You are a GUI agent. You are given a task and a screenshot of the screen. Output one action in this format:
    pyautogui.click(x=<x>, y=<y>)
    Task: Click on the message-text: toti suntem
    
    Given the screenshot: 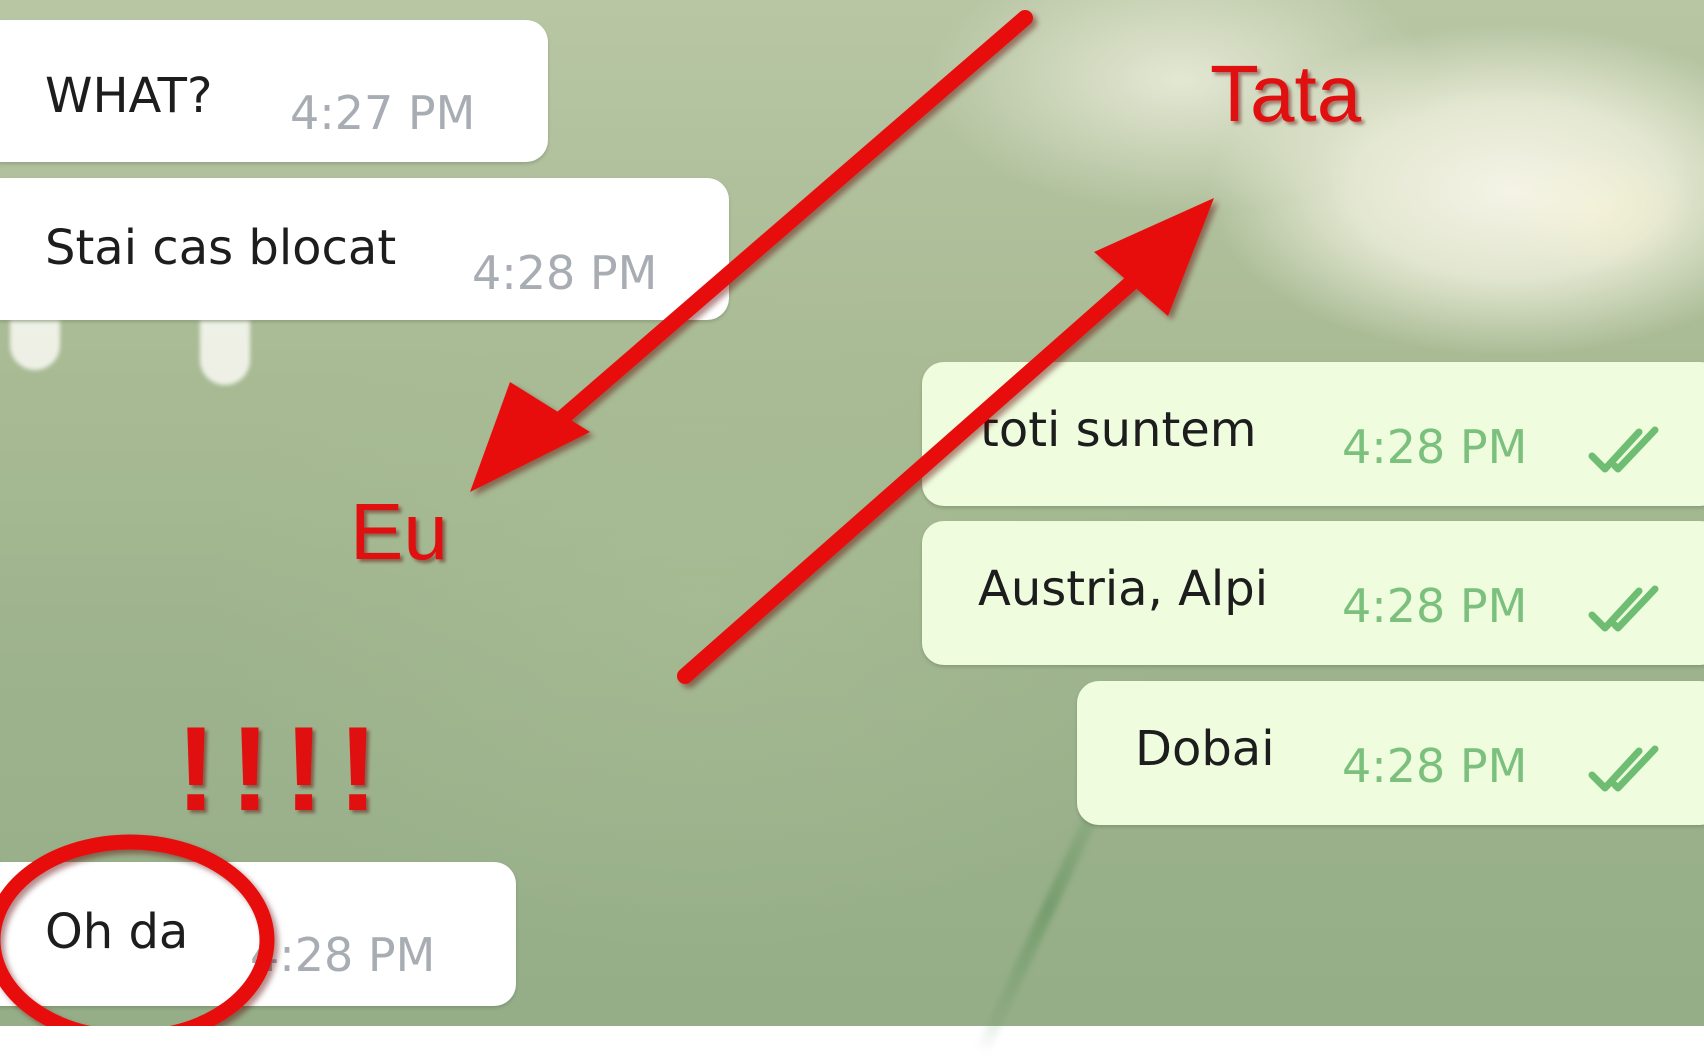 What is the action you would take?
    pyautogui.click(x=1118, y=430)
    